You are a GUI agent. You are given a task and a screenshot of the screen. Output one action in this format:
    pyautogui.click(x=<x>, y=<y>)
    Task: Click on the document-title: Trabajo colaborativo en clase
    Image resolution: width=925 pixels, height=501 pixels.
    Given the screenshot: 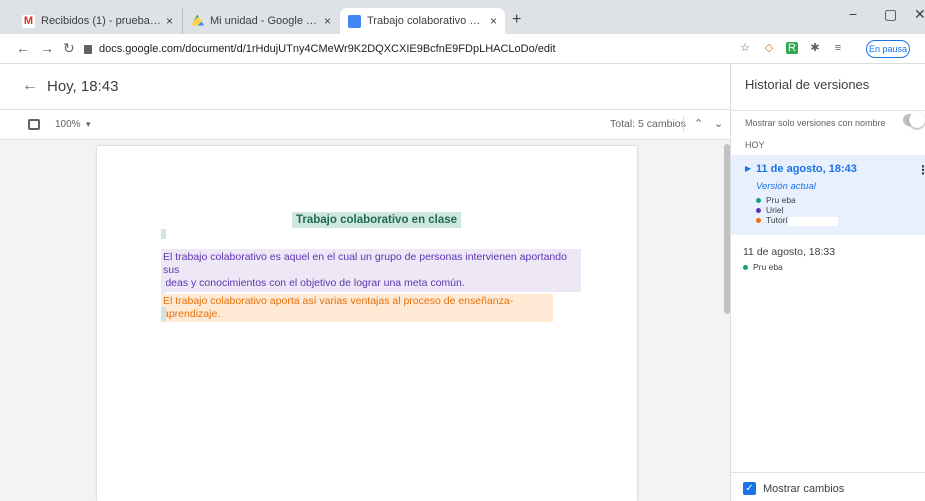 What is the action you would take?
    pyautogui.click(x=377, y=220)
    